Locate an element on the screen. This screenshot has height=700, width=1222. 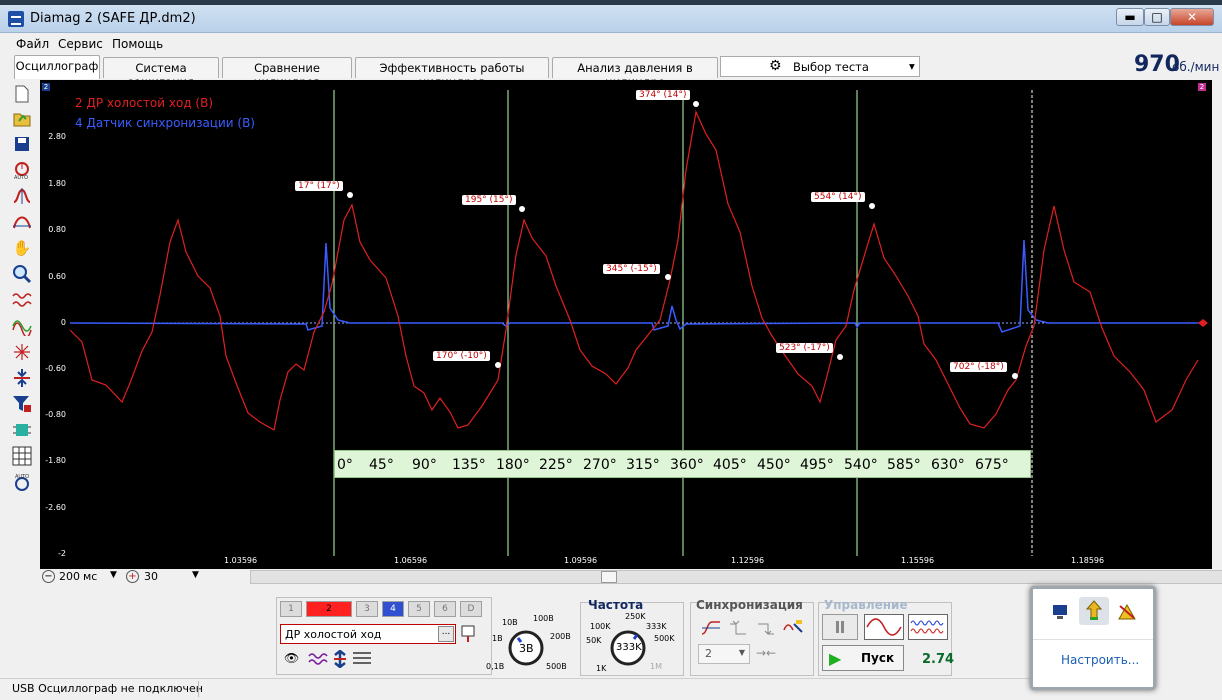
x-tick: 1.12596 is located at coordinates (748, 560).